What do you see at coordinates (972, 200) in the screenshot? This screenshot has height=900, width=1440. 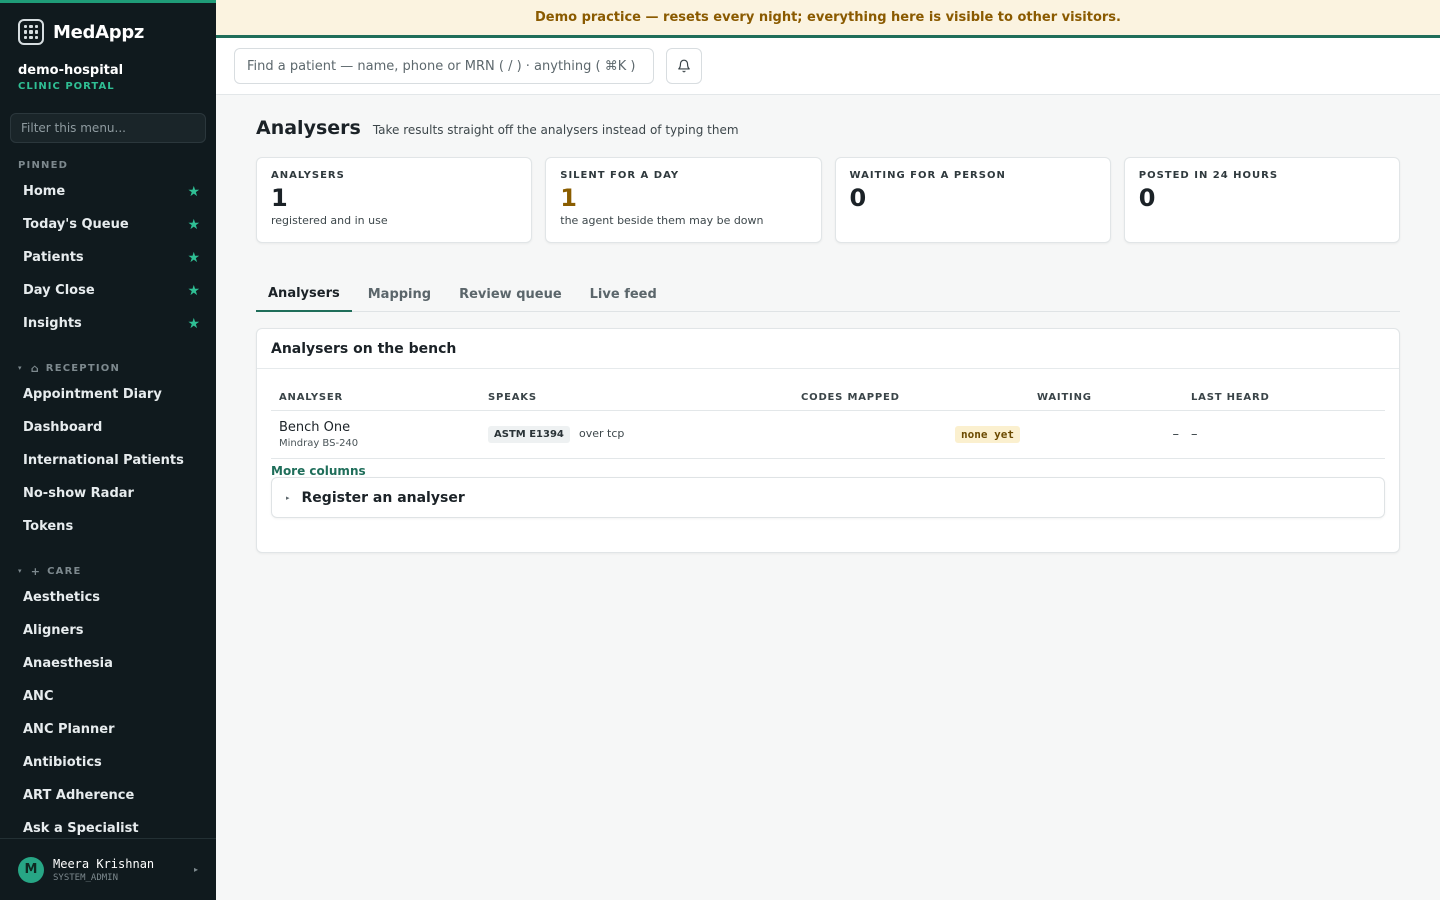 I see `stat-card-waiting: WAITING FOR A PERSON 0` at bounding box center [972, 200].